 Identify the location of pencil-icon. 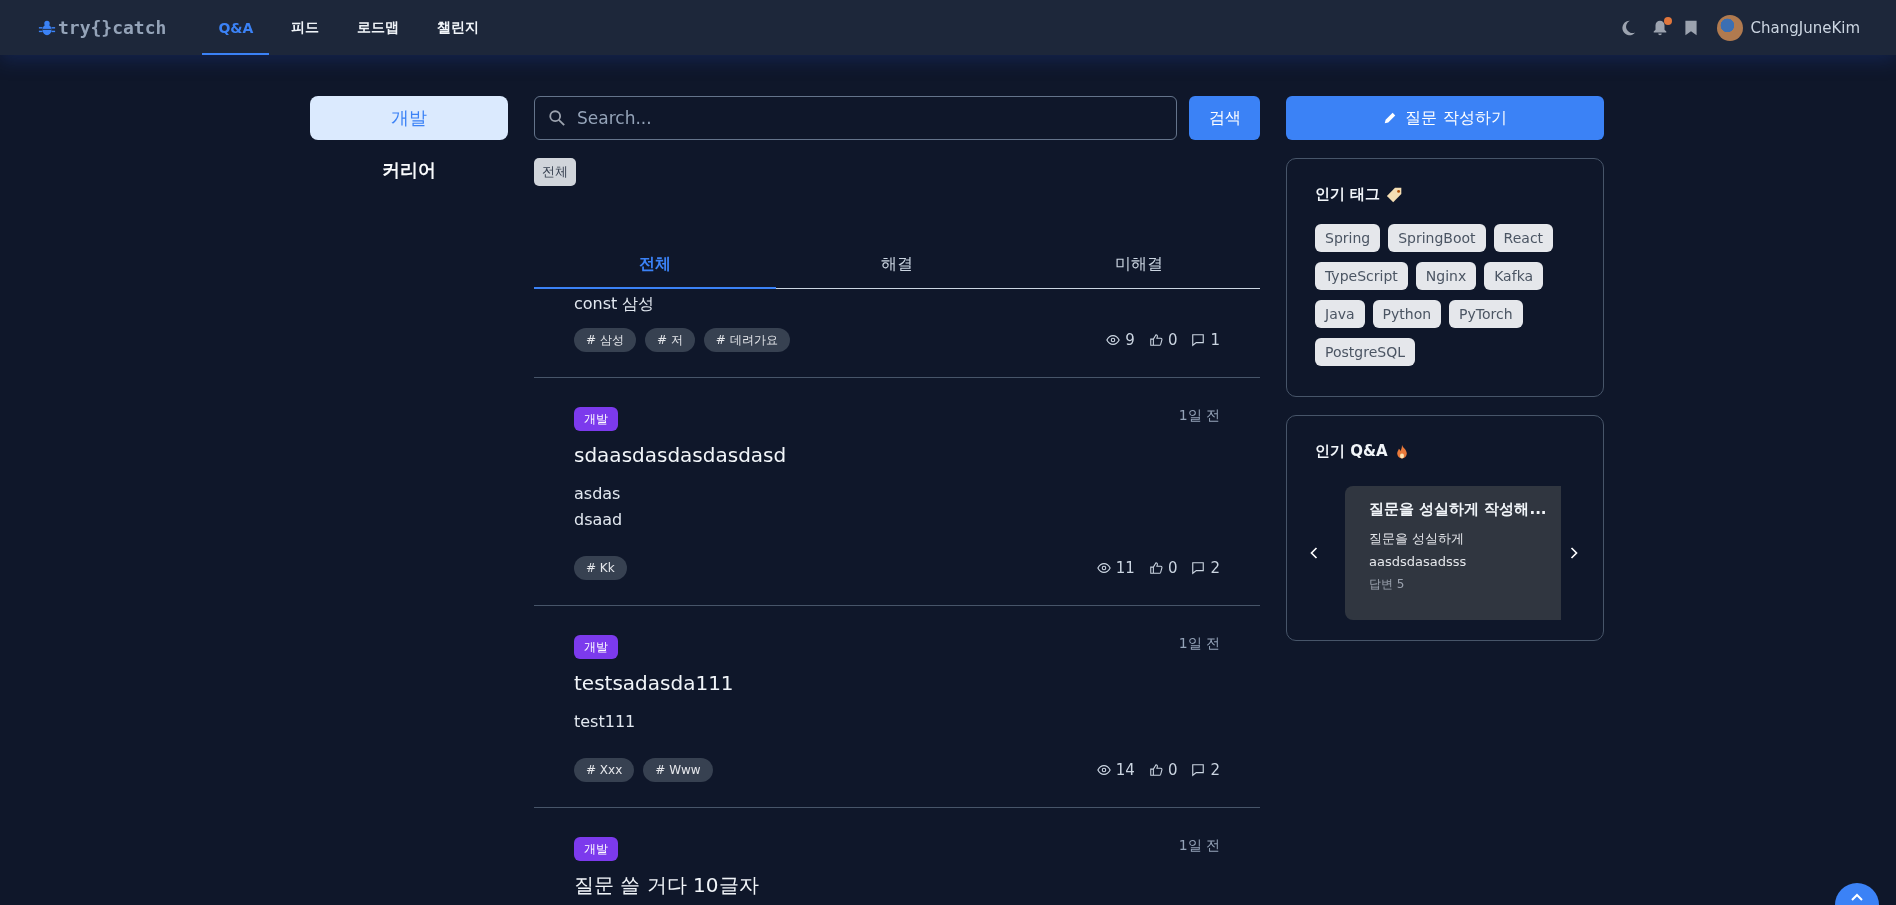
(1390, 118).